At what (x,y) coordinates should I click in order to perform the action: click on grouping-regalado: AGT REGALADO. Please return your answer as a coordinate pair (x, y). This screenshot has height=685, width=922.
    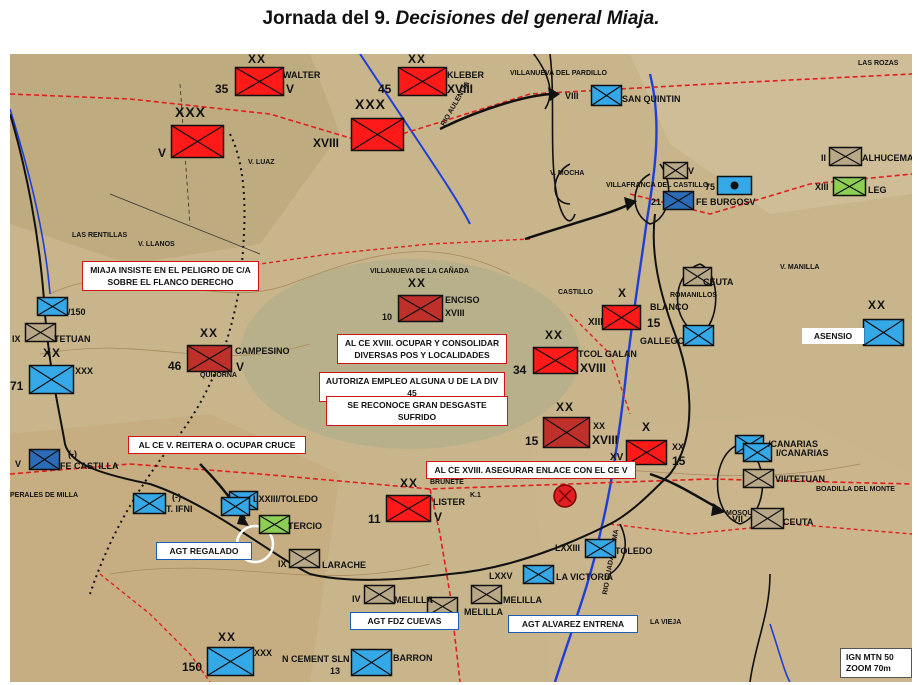
    Looking at the image, I should click on (204, 551).